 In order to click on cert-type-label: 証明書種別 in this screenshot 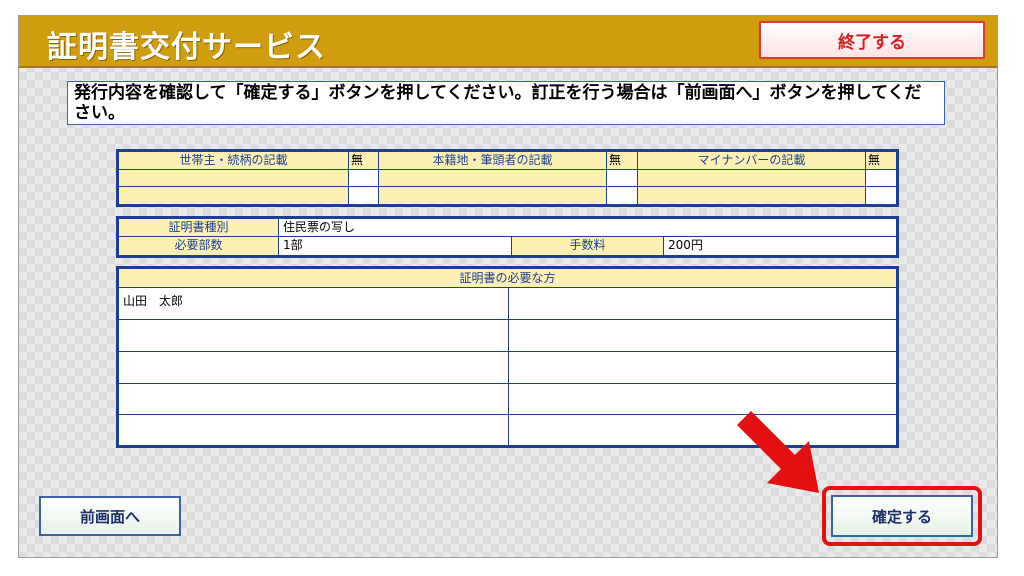, I will do `click(199, 228)`.